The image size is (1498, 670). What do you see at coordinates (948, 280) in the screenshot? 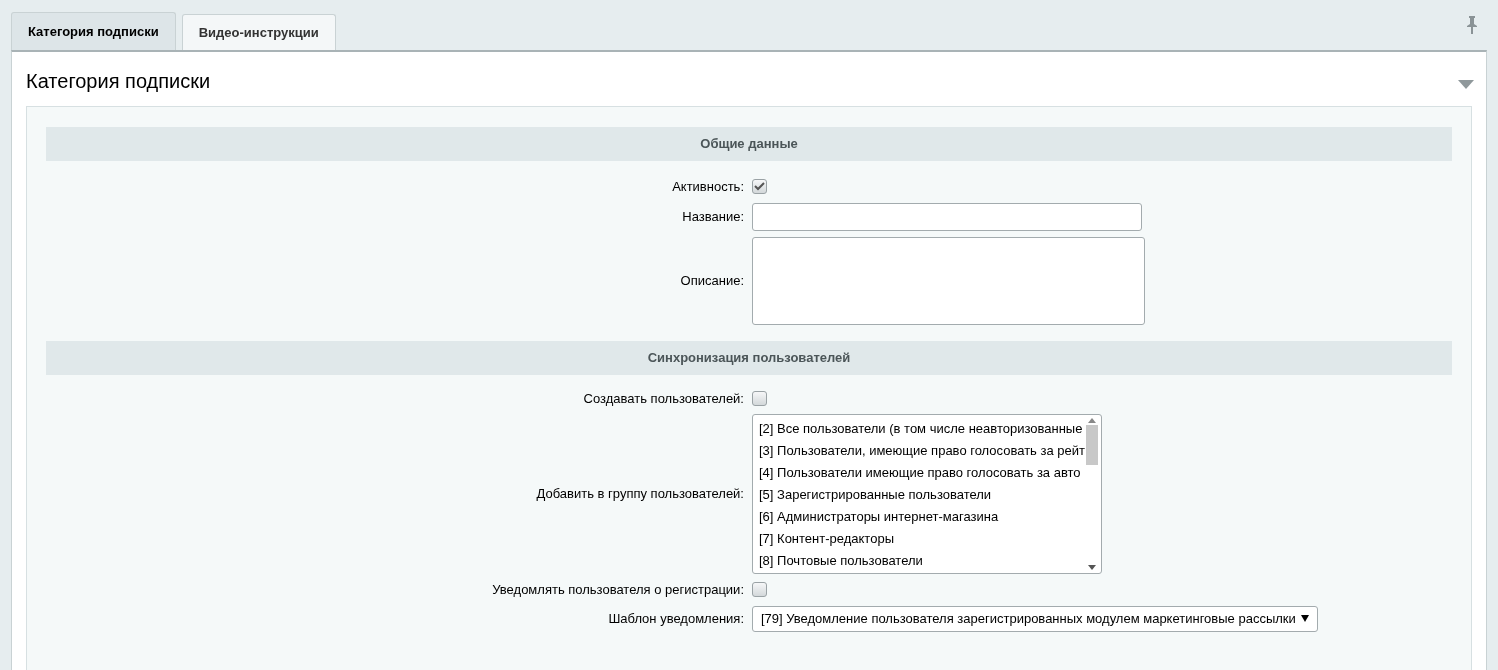
I see `textarea-field` at bounding box center [948, 280].